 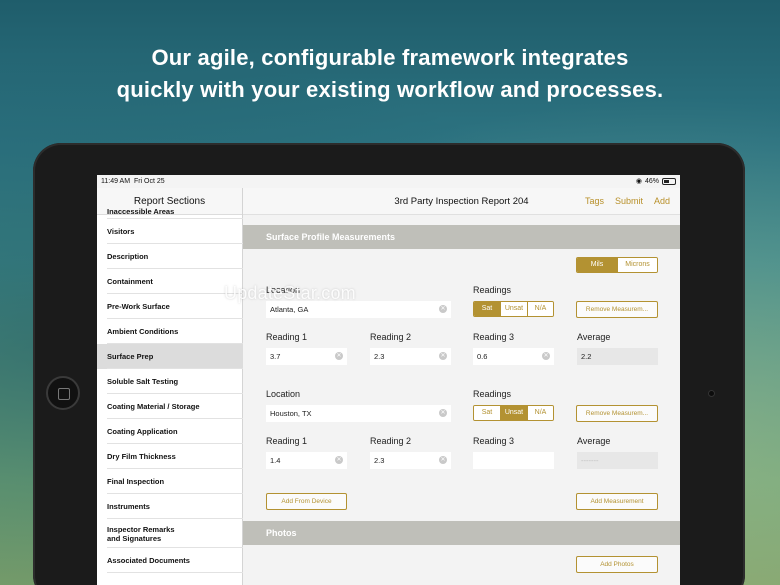 What do you see at coordinates (617, 564) in the screenshot?
I see `add-photos-button: Add Photos` at bounding box center [617, 564].